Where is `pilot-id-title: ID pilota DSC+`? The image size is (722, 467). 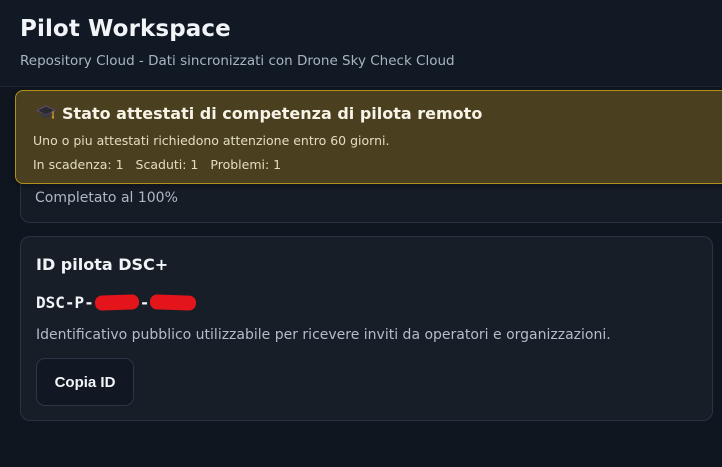
pilot-id-title: ID pilota DSC+ is located at coordinates (102, 264).